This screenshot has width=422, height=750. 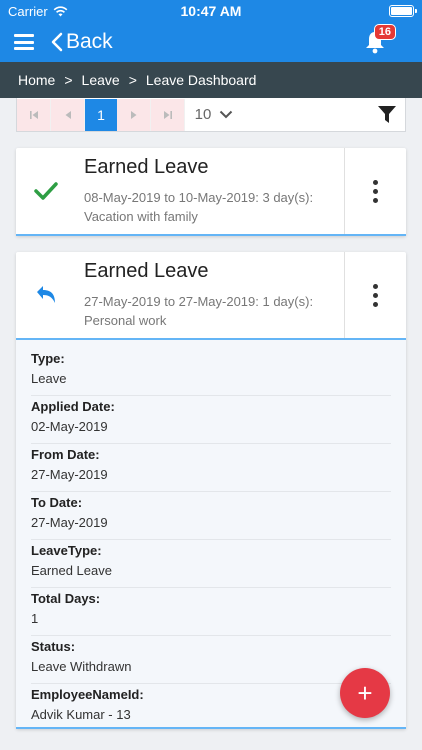 I want to click on detail-label: LeaveType:, so click(x=66, y=550).